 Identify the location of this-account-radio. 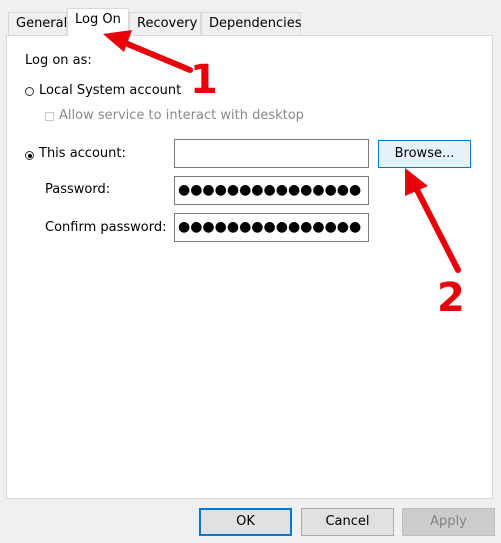
(29, 155).